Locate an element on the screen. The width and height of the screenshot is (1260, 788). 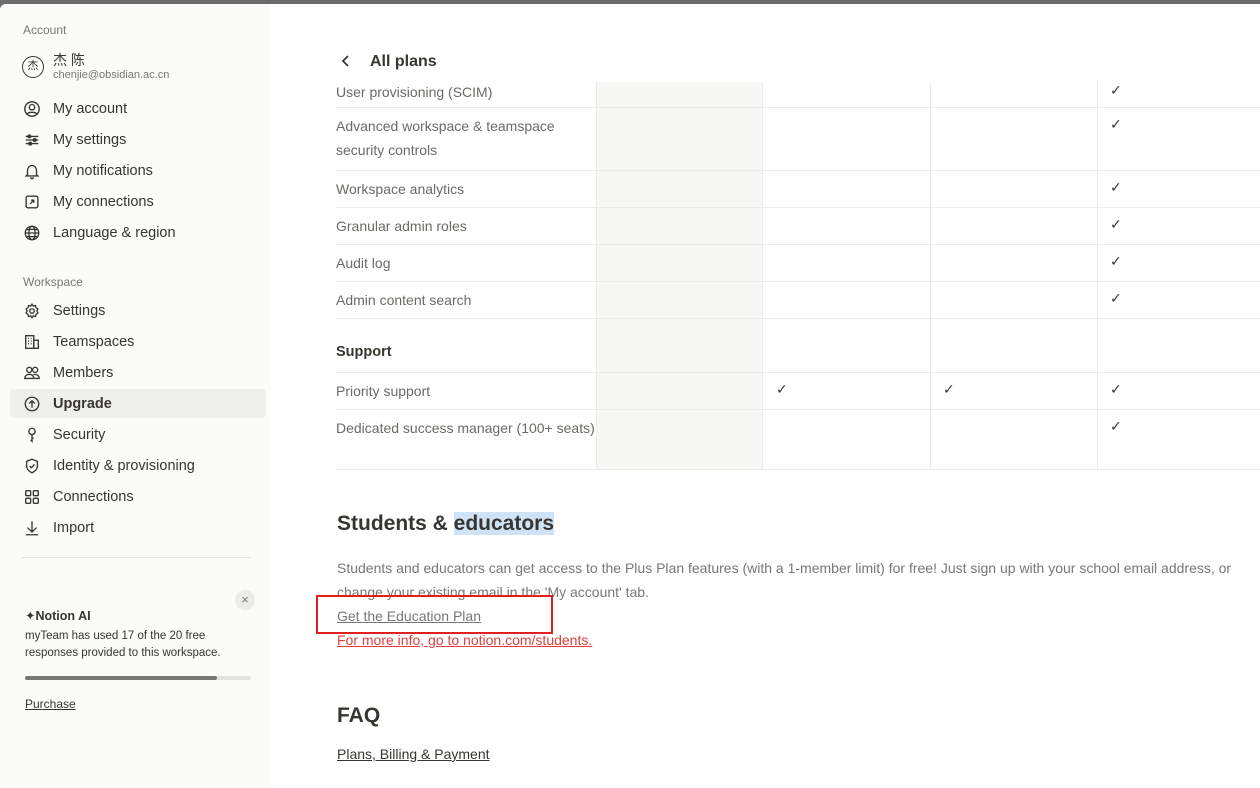
sidebar-item-my-notifications: My notifications is located at coordinates (138, 170).